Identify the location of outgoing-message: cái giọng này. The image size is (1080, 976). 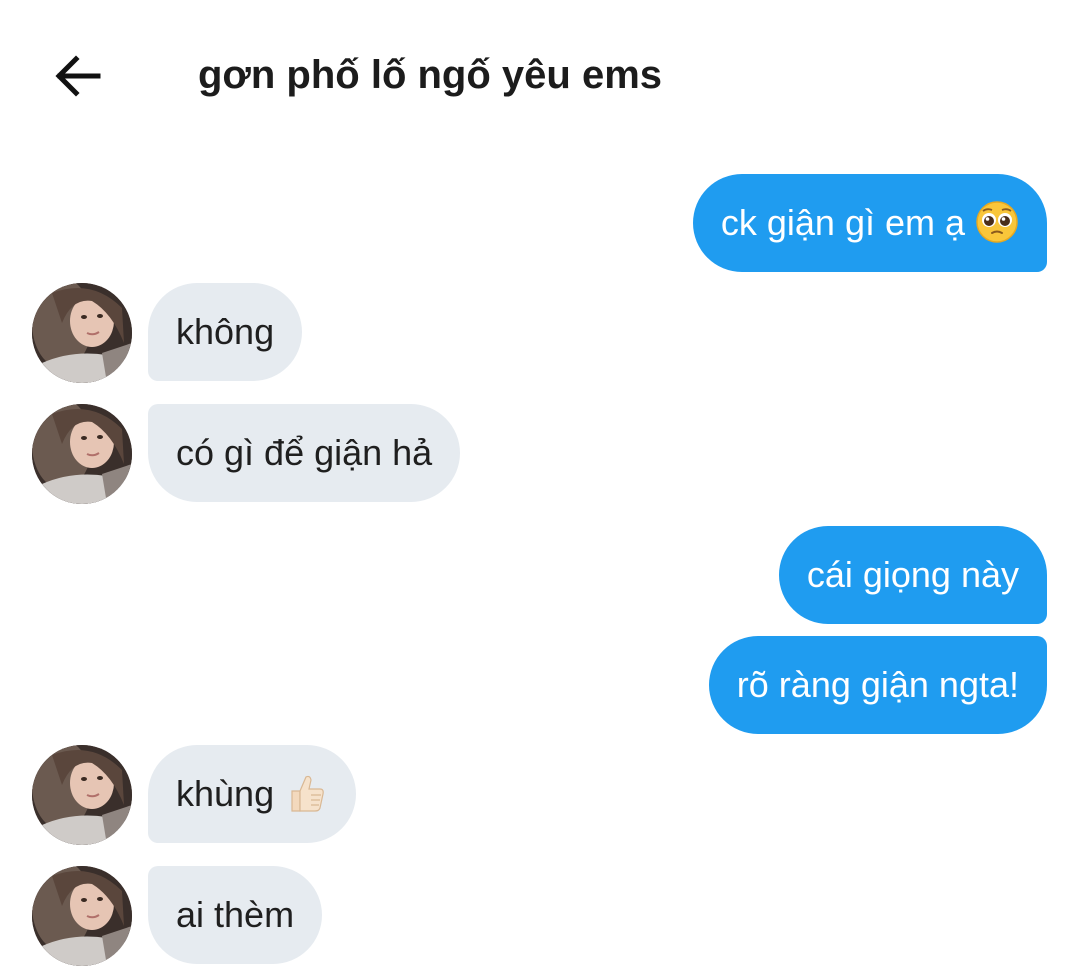
(912, 575).